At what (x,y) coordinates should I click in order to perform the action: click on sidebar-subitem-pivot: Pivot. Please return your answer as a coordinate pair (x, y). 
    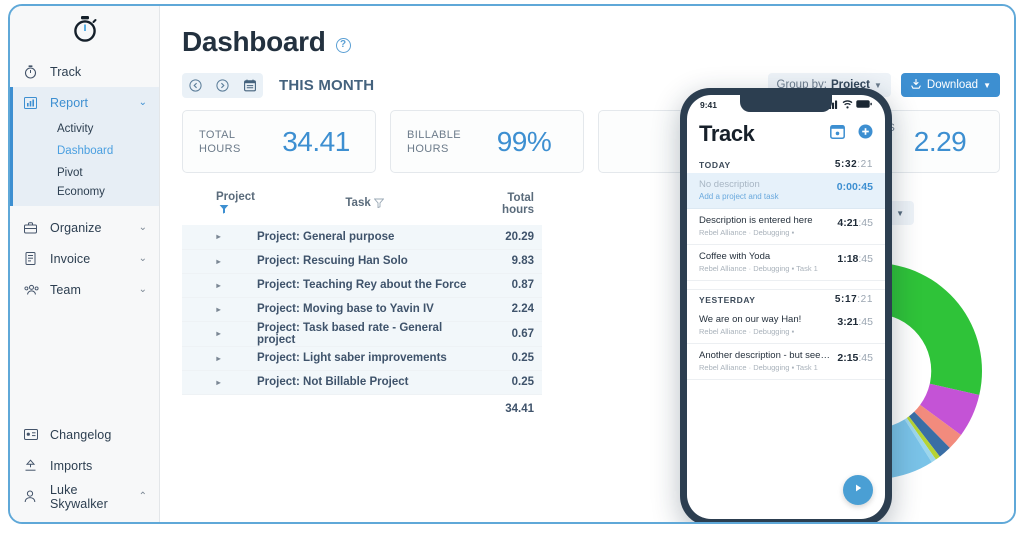
    Looking at the image, I should click on (86, 173).